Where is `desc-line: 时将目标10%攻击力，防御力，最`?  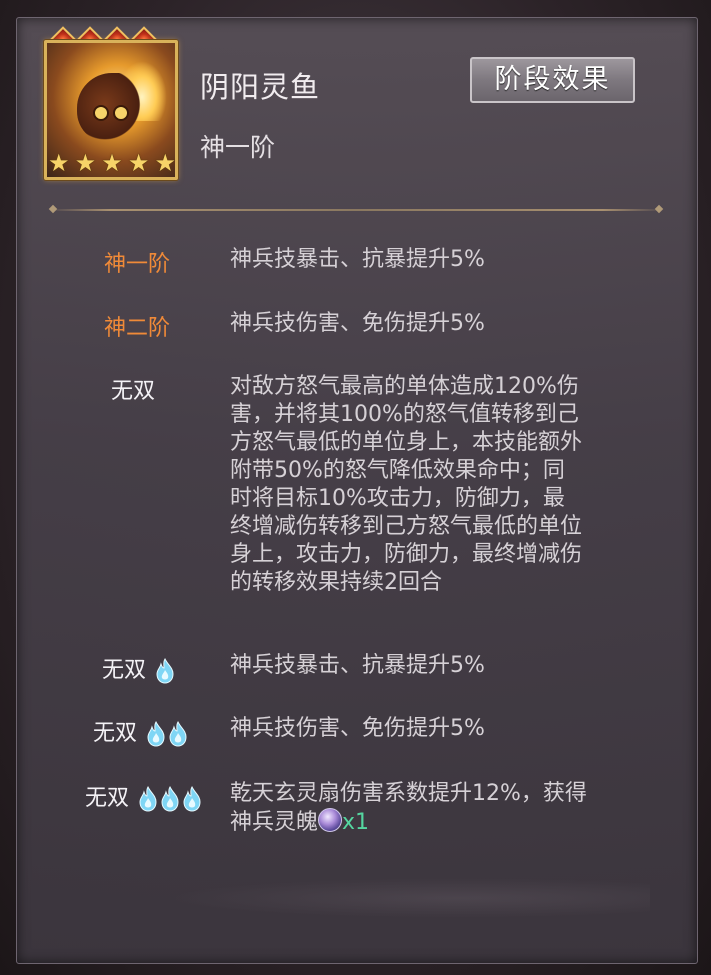 desc-line: 时将目标10%攻击力，防御力，最 is located at coordinates (397, 498).